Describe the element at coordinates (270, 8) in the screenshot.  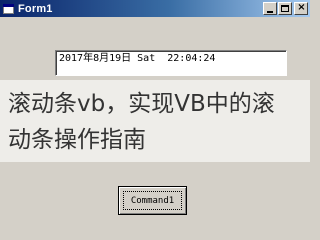
I see `minimize-button` at that location.